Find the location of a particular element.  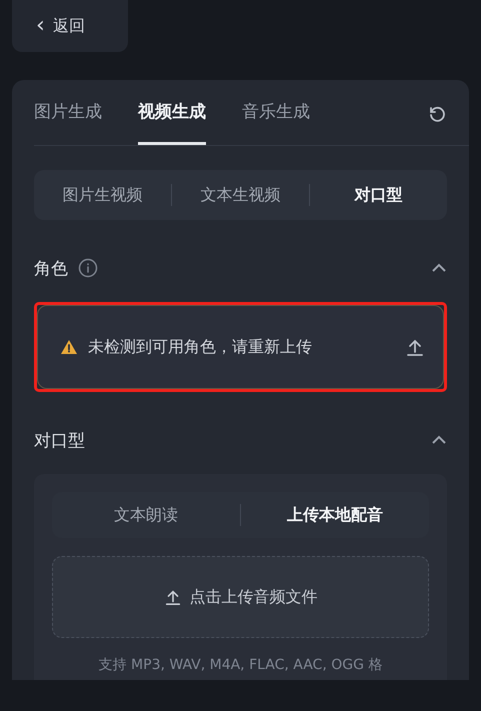

back-button: ‹ 返回 is located at coordinates (70, 26).